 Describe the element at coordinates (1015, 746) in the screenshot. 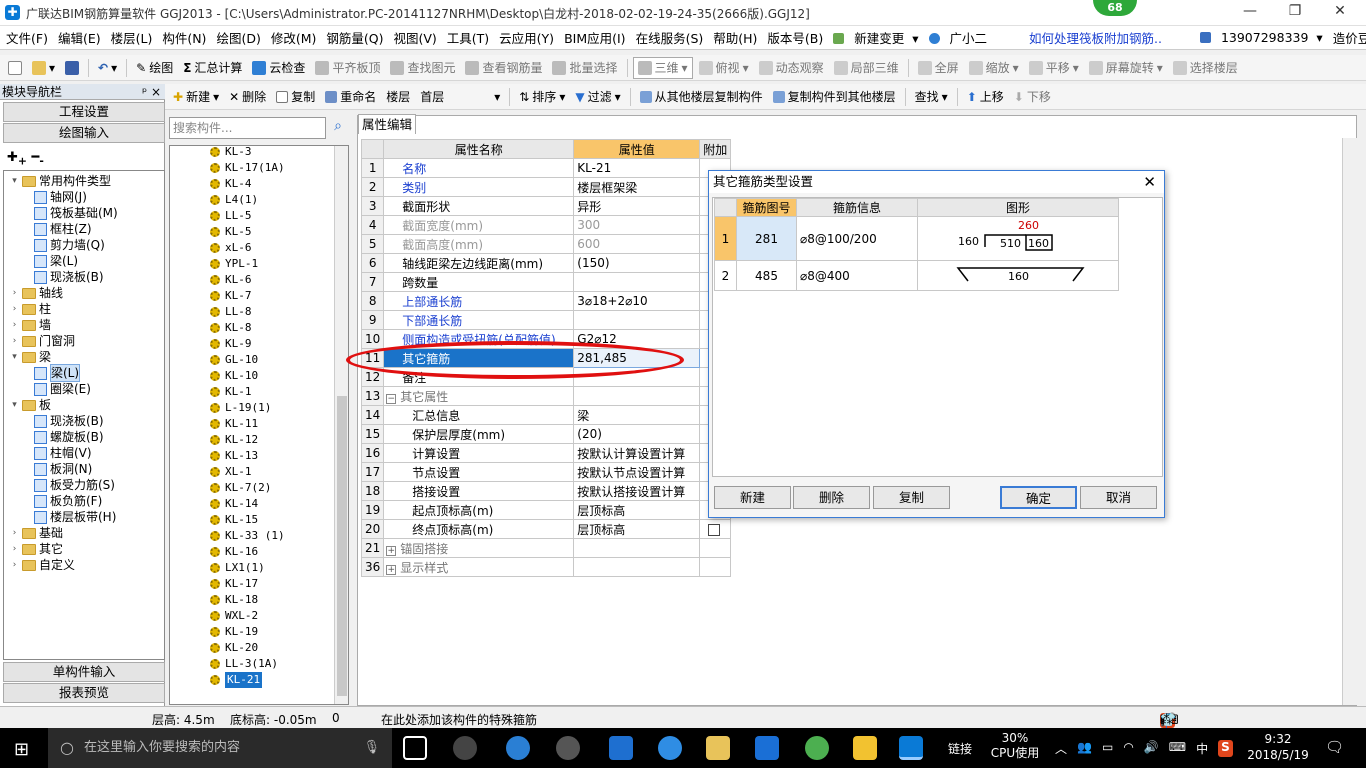

I see `cpu-usage-widget: 30% CPU使用` at that location.